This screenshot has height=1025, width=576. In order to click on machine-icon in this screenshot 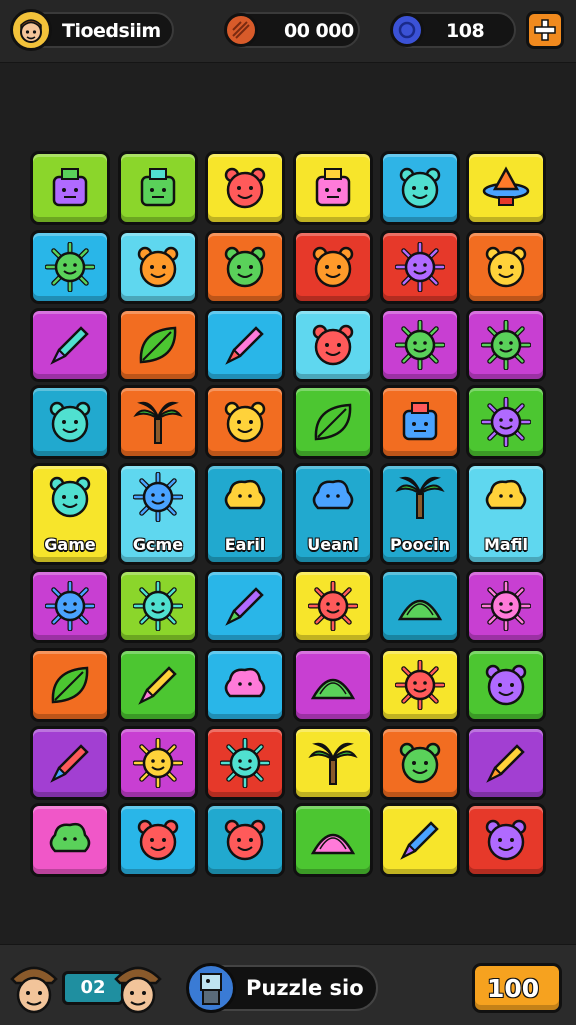, I will do `click(158, 187)`.